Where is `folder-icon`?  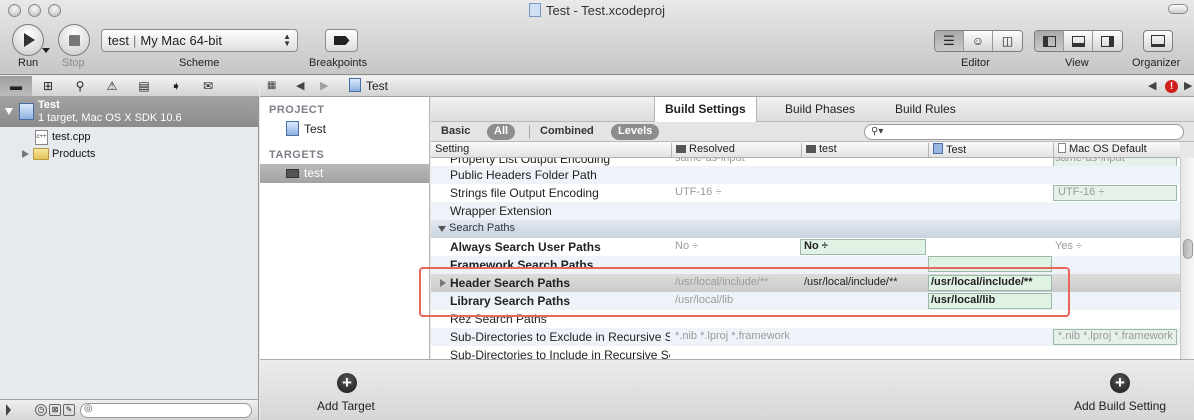
folder-icon is located at coordinates (41, 154).